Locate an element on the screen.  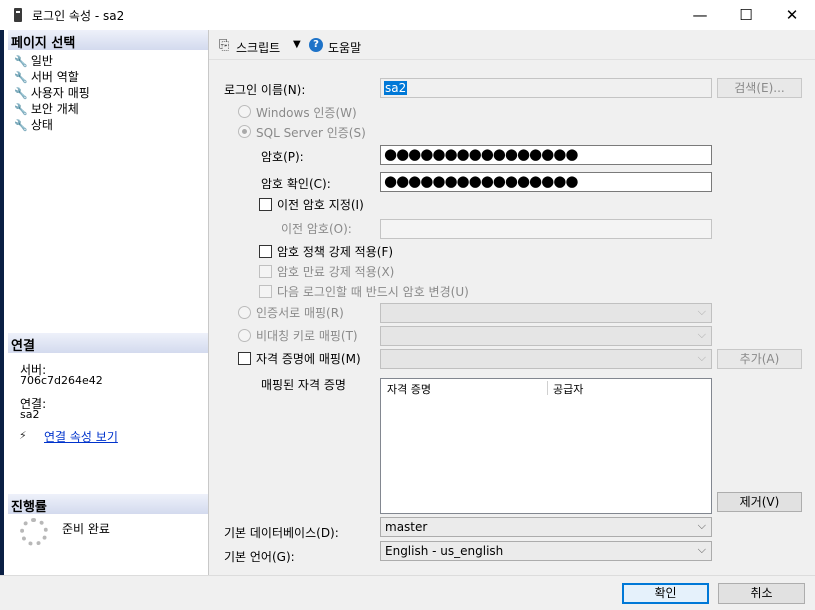
enforce-policy-checkbox is located at coordinates (265, 251).